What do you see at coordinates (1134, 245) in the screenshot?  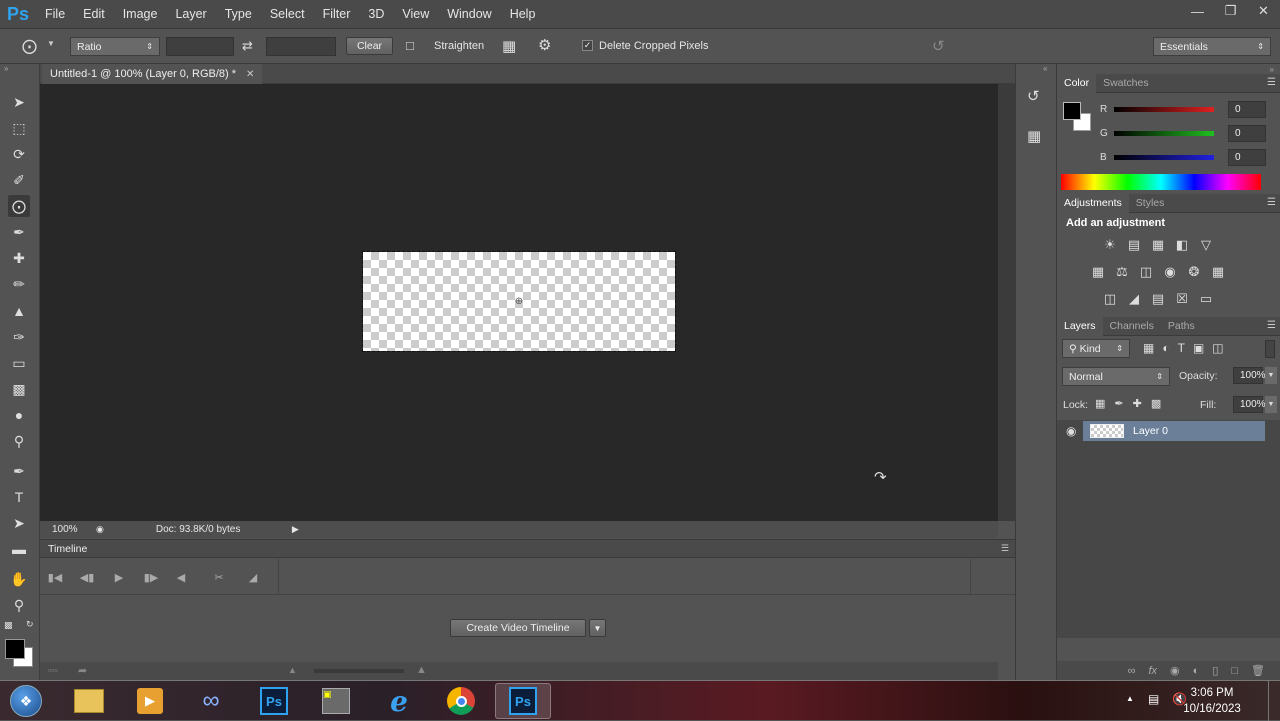 I see `levels-icon: ▤` at bounding box center [1134, 245].